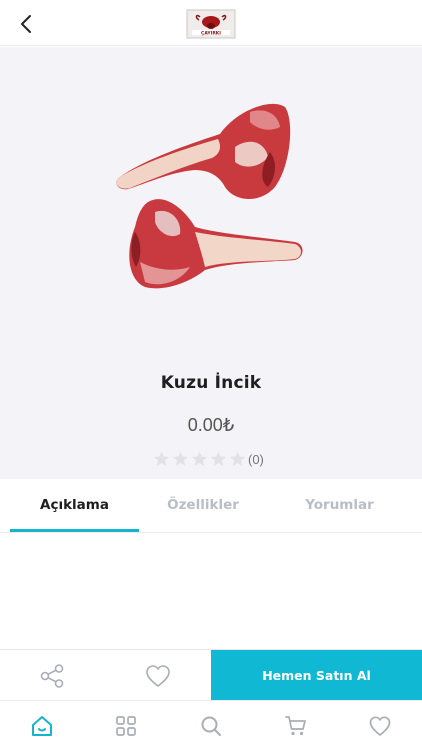 Image resolution: width=422 pixels, height=750 pixels. I want to click on product-price: 0.00₺, so click(211, 425).